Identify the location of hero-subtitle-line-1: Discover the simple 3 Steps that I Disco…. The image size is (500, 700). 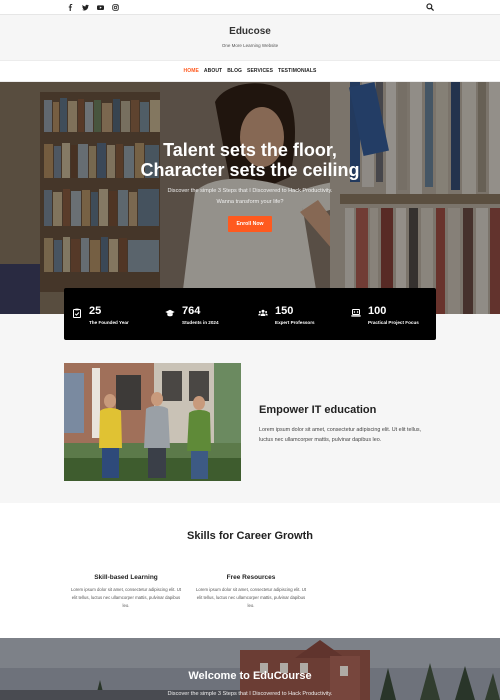
(250, 191).